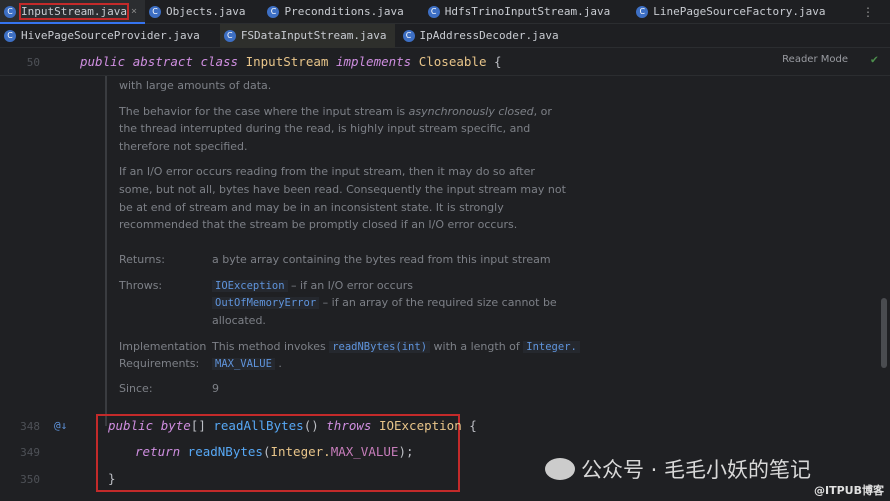 Image resolution: width=890 pixels, height=501 pixels. Describe the element at coordinates (551, 347) in the screenshot. I see `integer-link: Integer.` at that location.